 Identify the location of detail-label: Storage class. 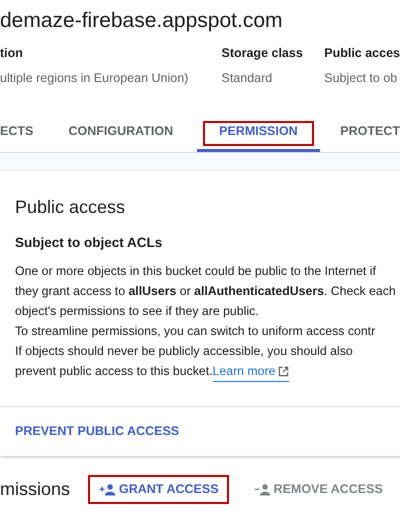
(262, 53).